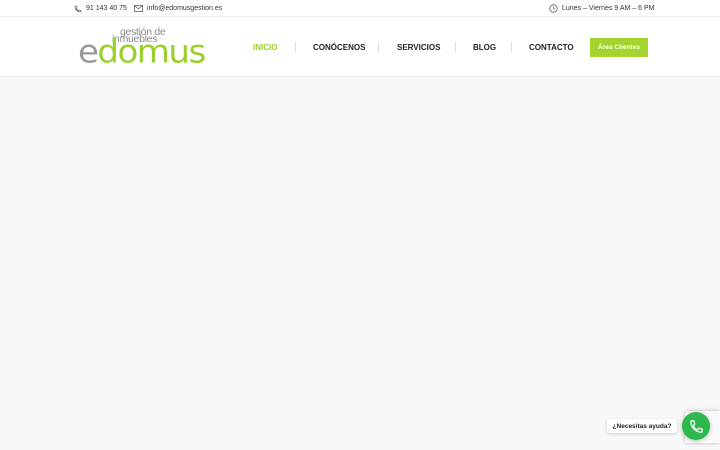 The width and height of the screenshot is (720, 450). I want to click on nav-item-servicios: SERVICIOS, so click(418, 47).